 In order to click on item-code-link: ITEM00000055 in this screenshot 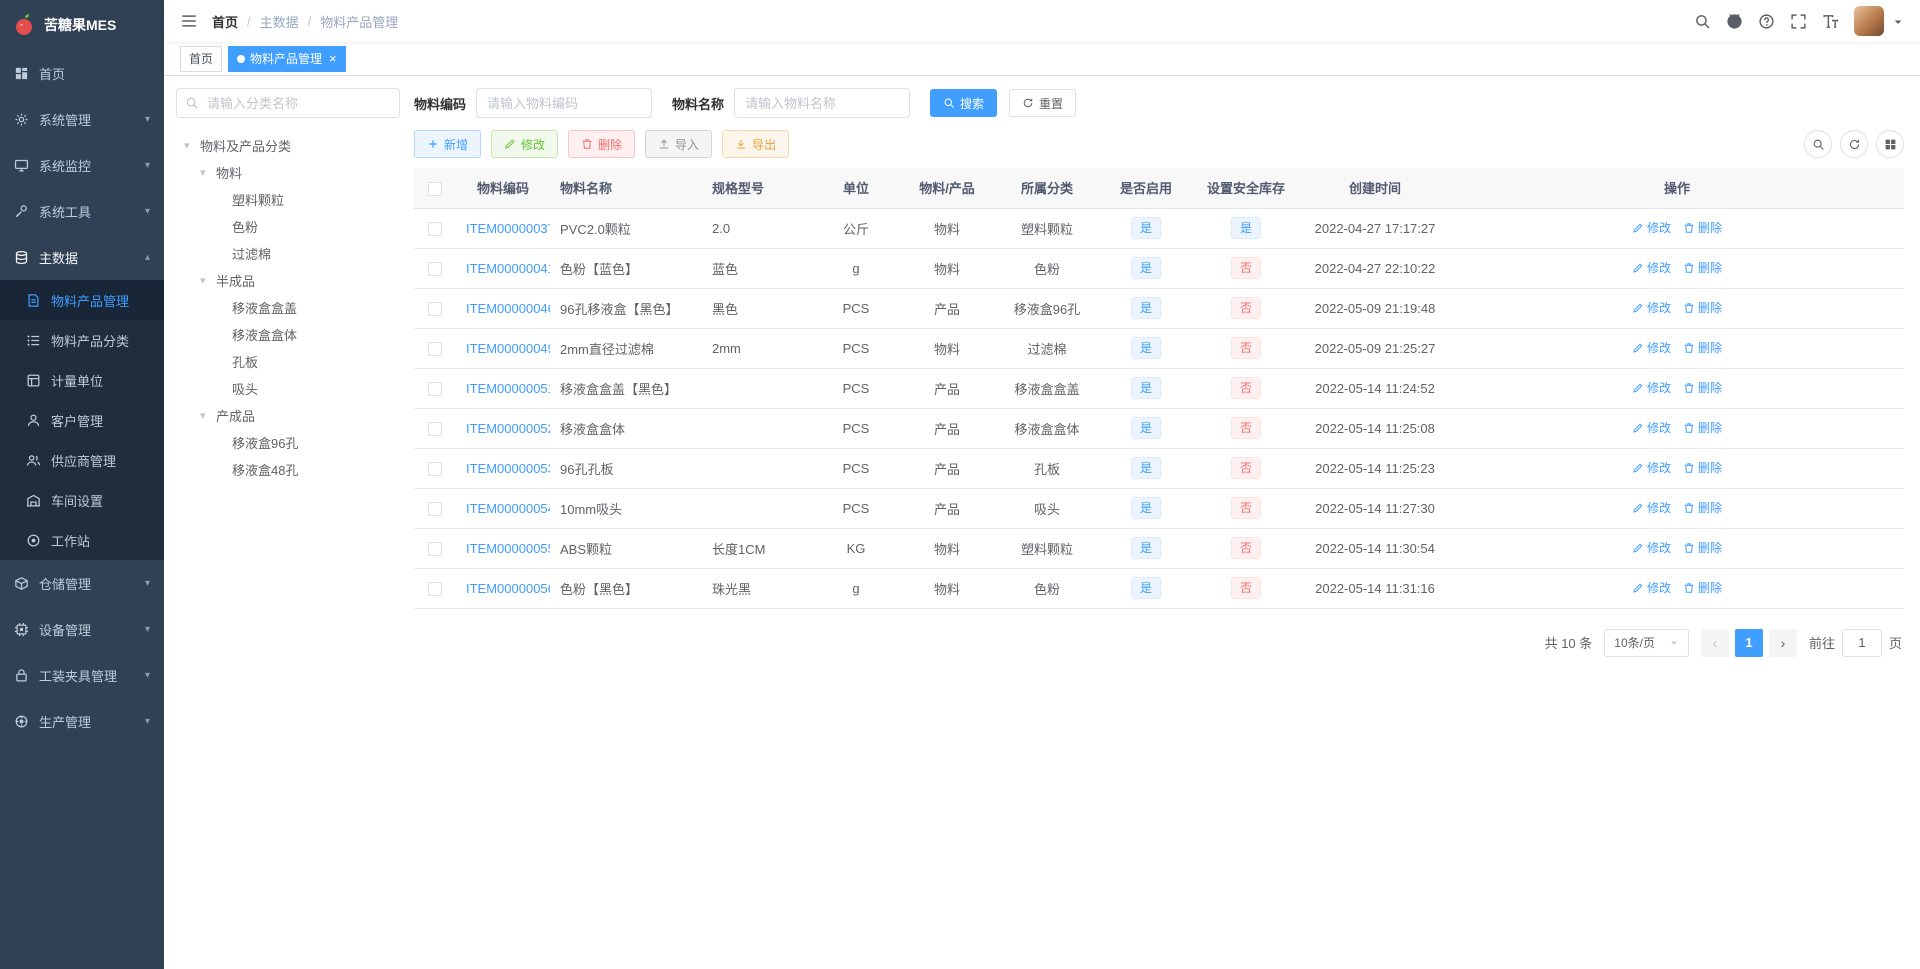, I will do `click(508, 548)`.